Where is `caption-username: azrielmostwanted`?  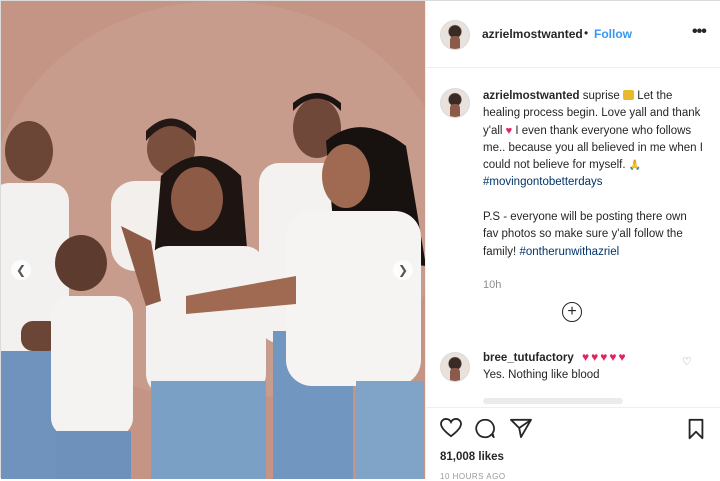 caption-username: azrielmostwanted is located at coordinates (531, 96).